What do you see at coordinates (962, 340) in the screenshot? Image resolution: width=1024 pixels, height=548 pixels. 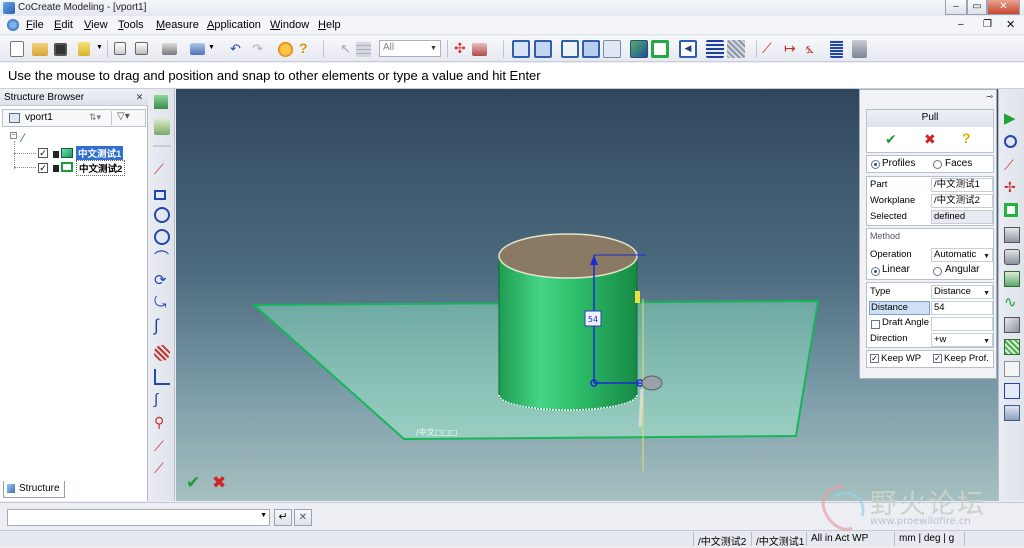 I see `direction-select: +w ▼` at bounding box center [962, 340].